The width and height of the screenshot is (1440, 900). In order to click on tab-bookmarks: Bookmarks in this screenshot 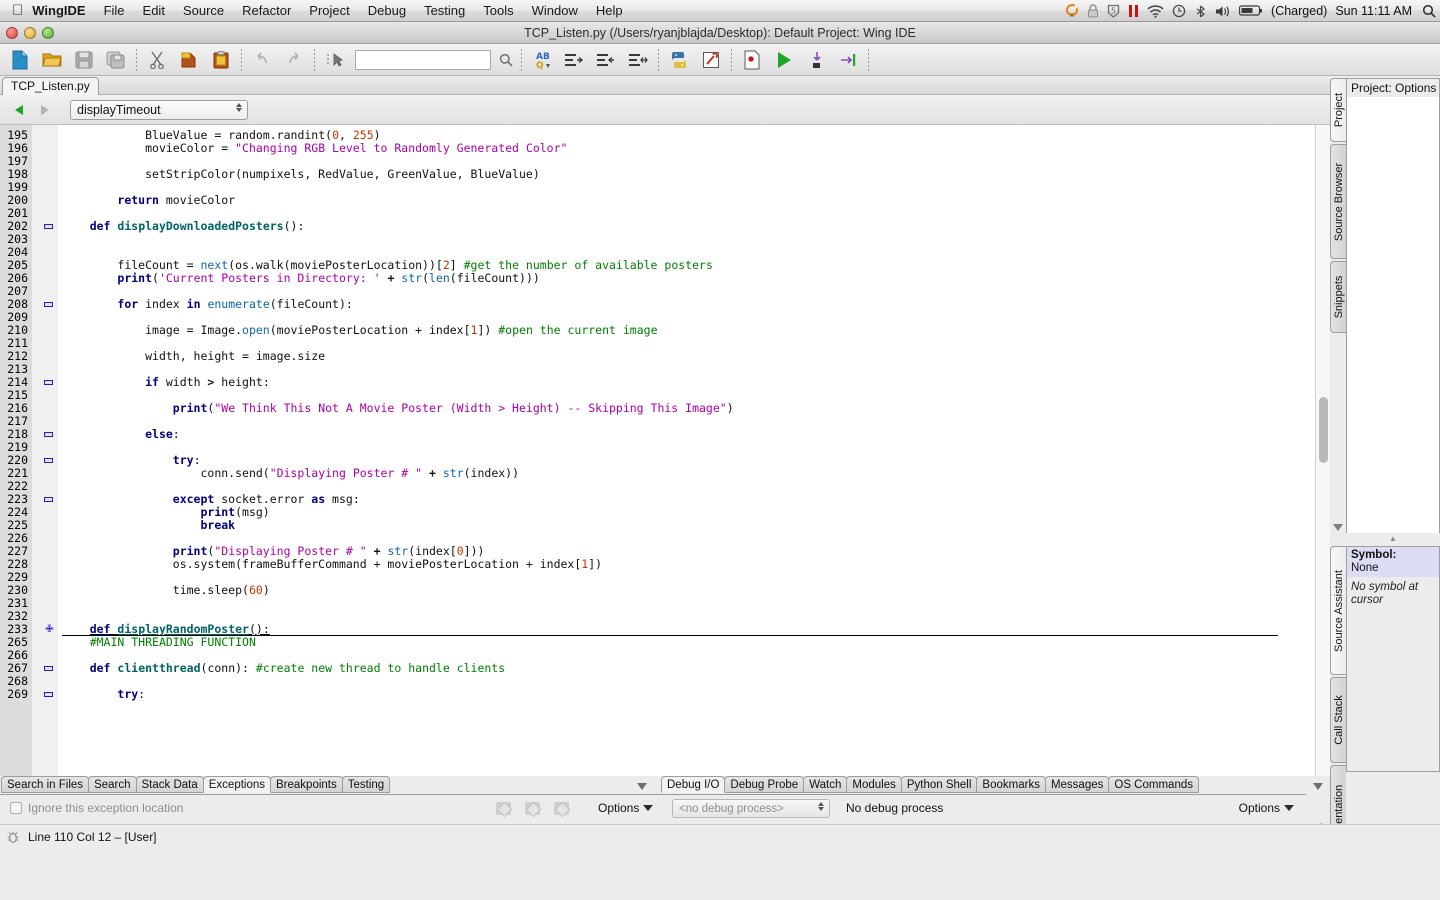, I will do `click(1011, 784)`.